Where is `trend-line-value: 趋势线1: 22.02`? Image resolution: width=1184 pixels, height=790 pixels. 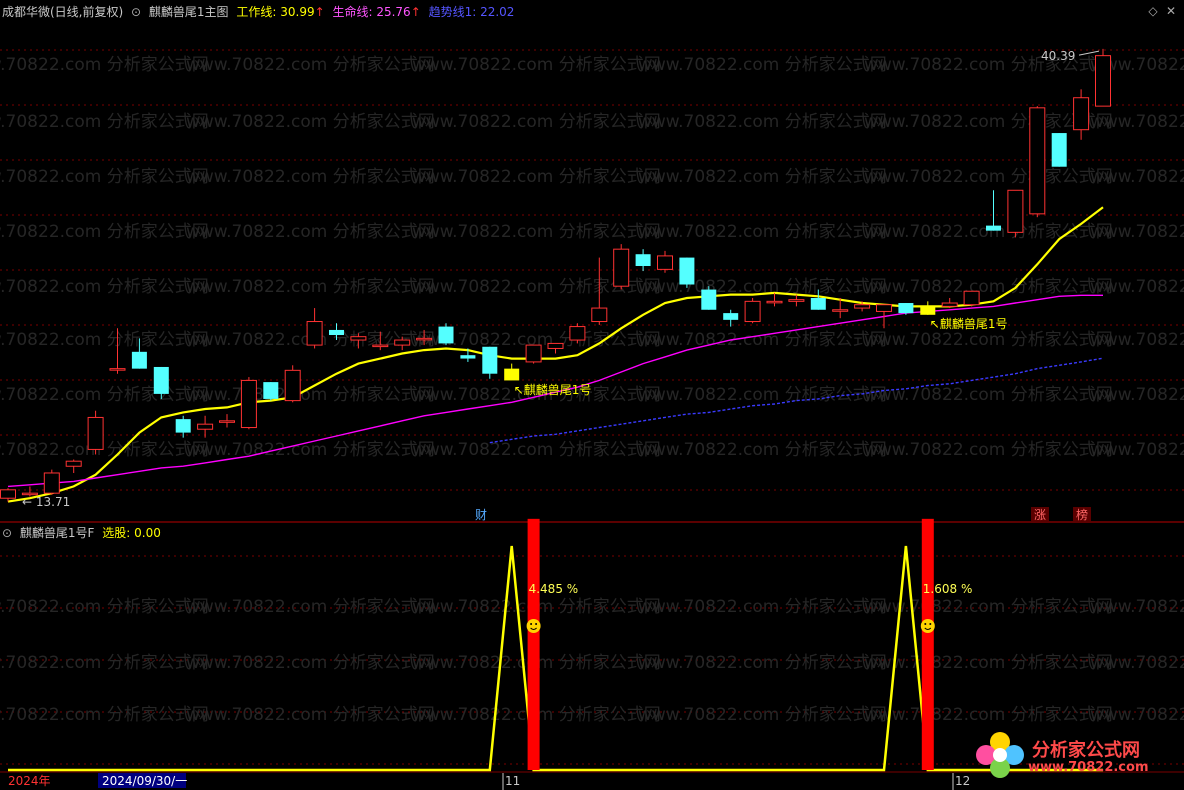 trend-line-value: 趋势线1: 22.02 is located at coordinates (471, 12).